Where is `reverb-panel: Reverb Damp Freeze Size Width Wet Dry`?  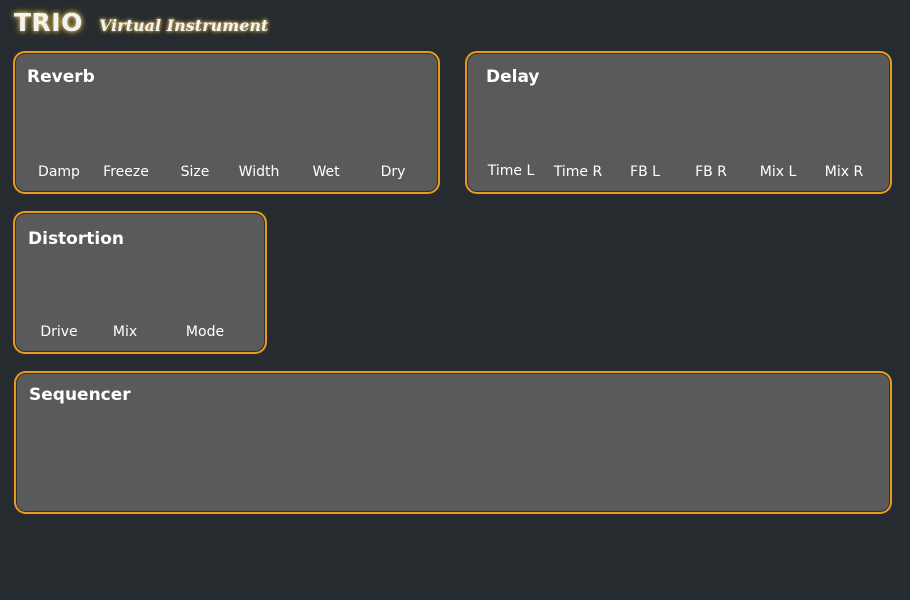 reverb-panel: Reverb Damp Freeze Size Width Wet Dry is located at coordinates (226, 122).